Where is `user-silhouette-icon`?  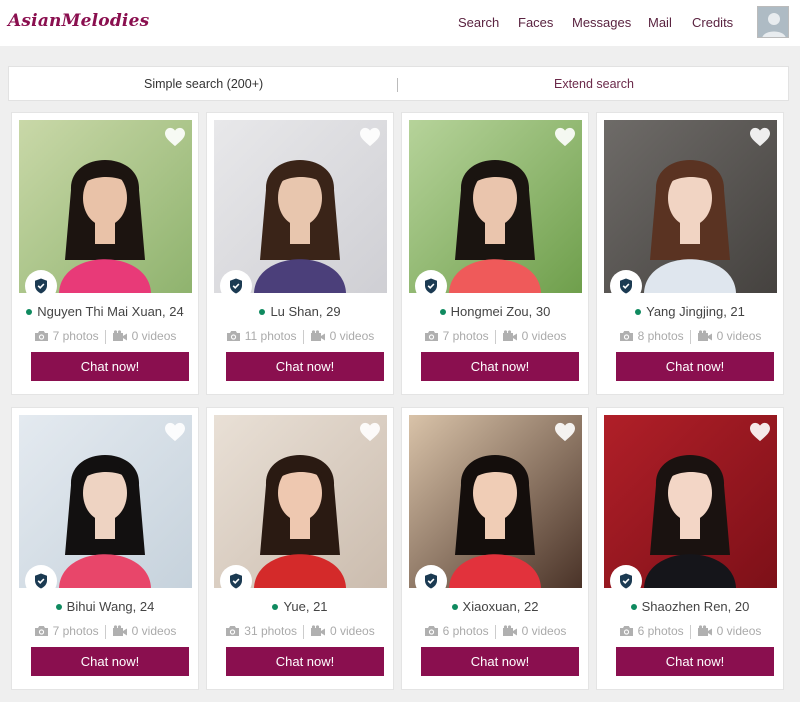
user-silhouette-icon is located at coordinates (773, 22).